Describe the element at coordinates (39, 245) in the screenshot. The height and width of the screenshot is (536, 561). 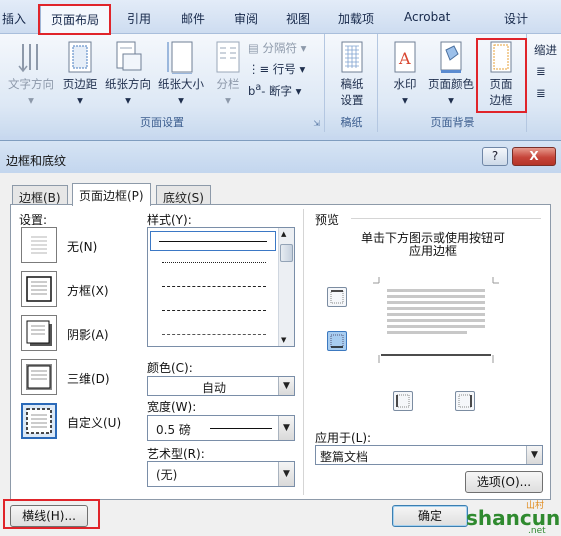
I see `setting-none-icon` at that location.